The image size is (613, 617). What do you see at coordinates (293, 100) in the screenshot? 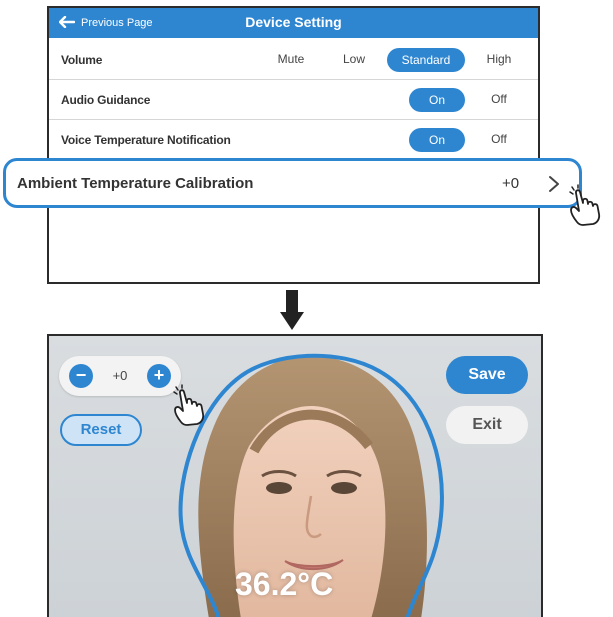
I see `audio-guidance-row: Audio Guidance On Off` at bounding box center [293, 100].